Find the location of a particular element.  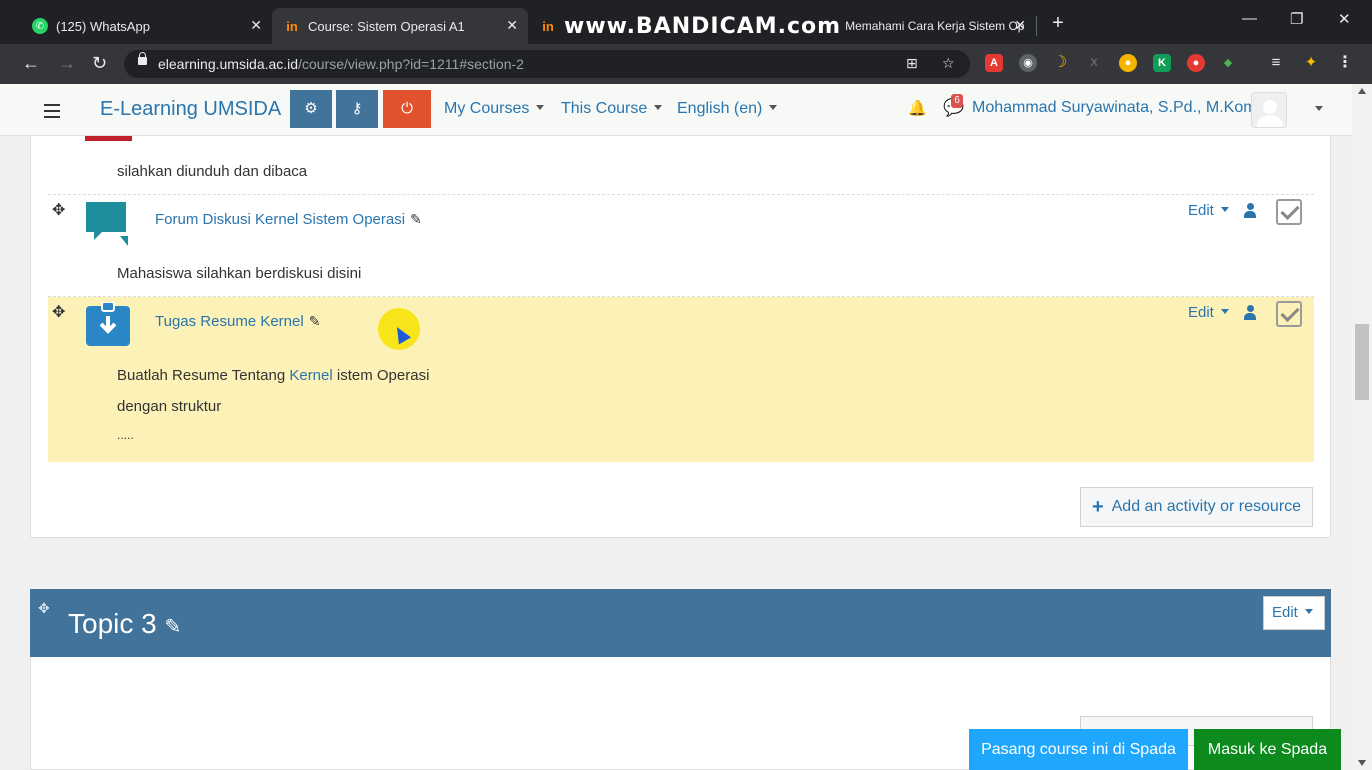

scroll-thumb is located at coordinates (1362, 362).